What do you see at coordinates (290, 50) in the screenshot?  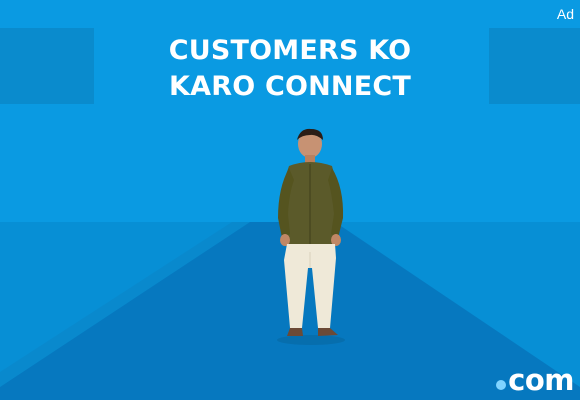 I see `headline-line-1: CUSTOMERS KO` at bounding box center [290, 50].